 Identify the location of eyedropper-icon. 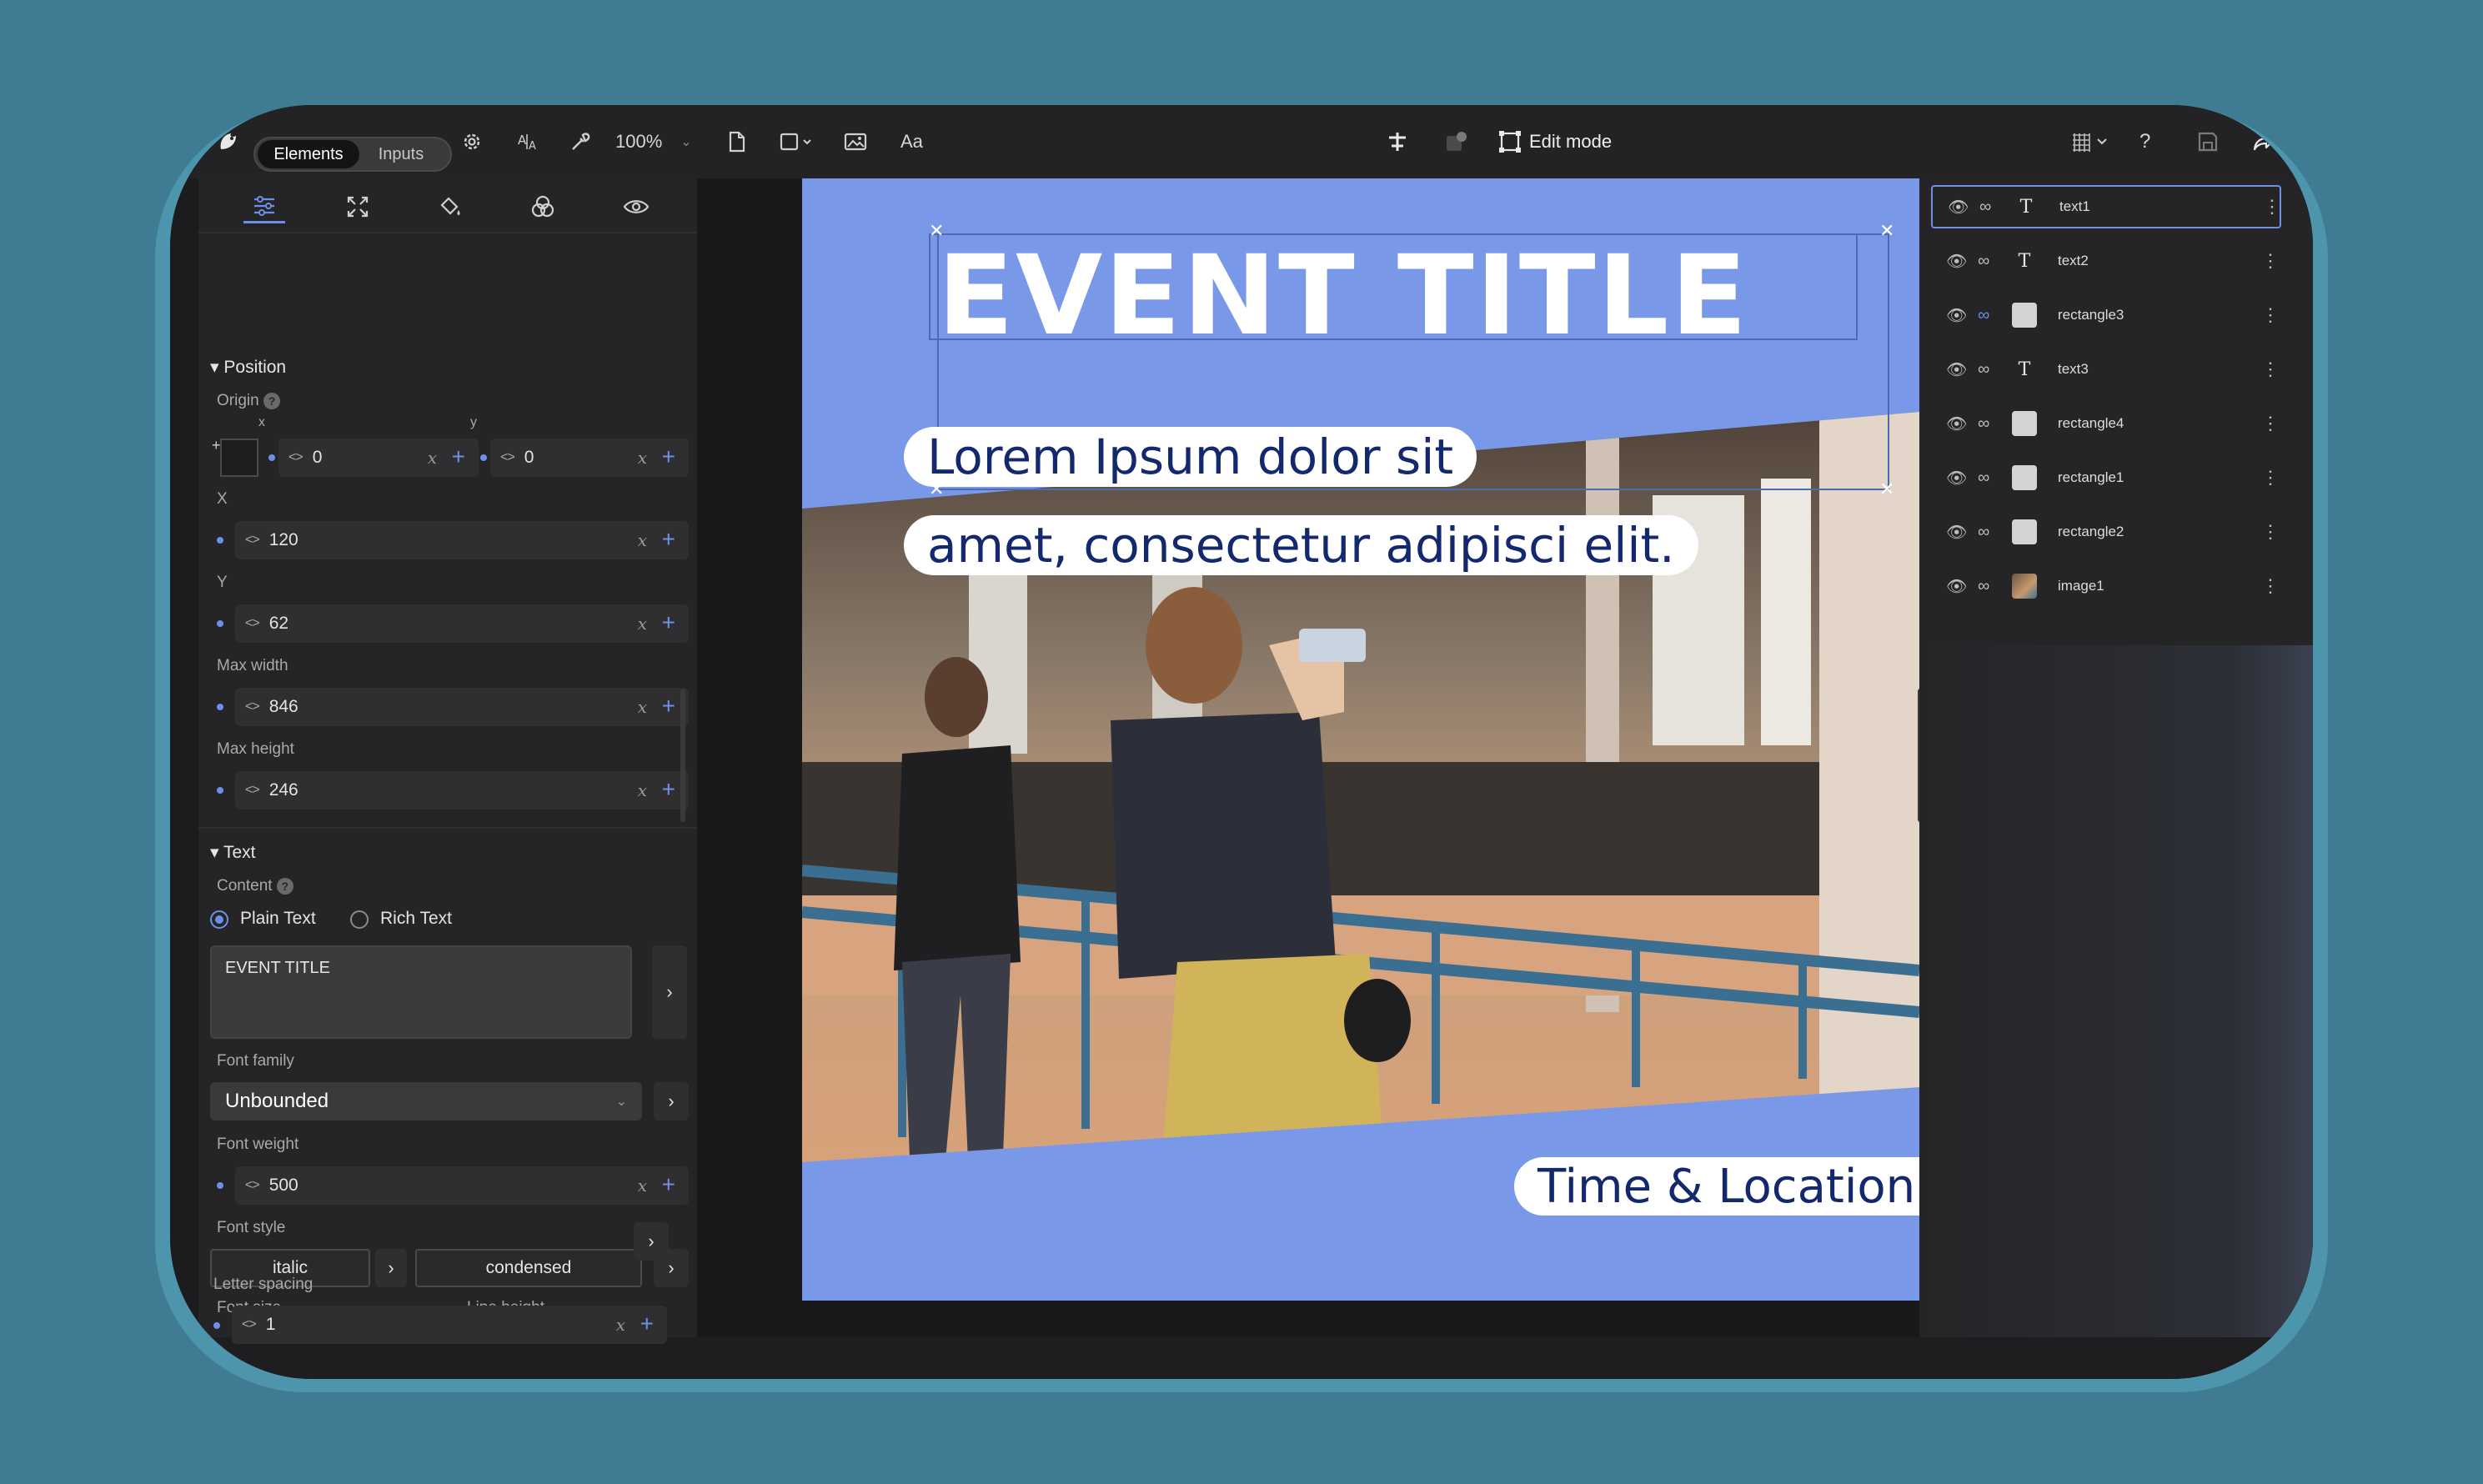
(580, 141).